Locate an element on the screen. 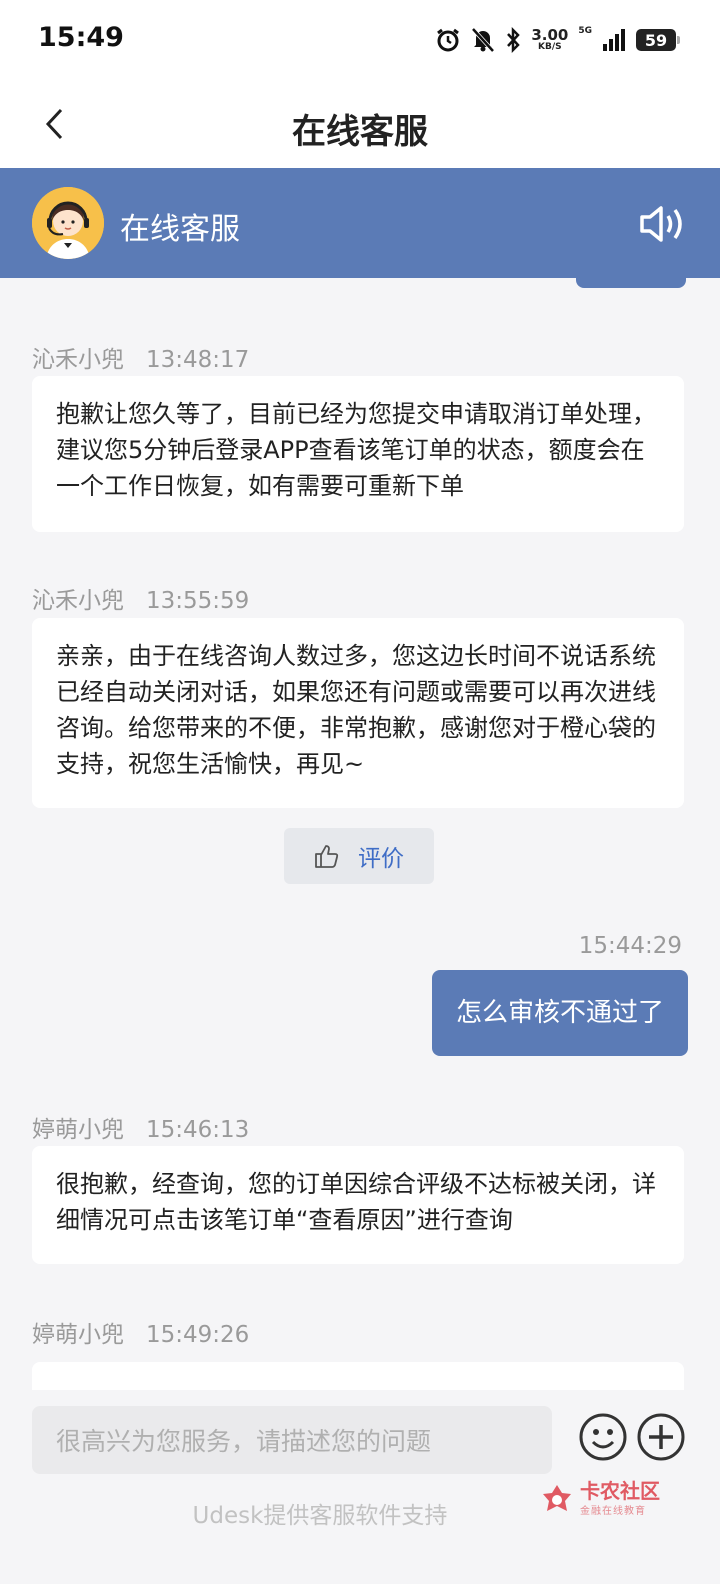 This screenshot has height=1584, width=720. message-meta: 婷萌小兜 15:49:26 is located at coordinates (140, 1332).